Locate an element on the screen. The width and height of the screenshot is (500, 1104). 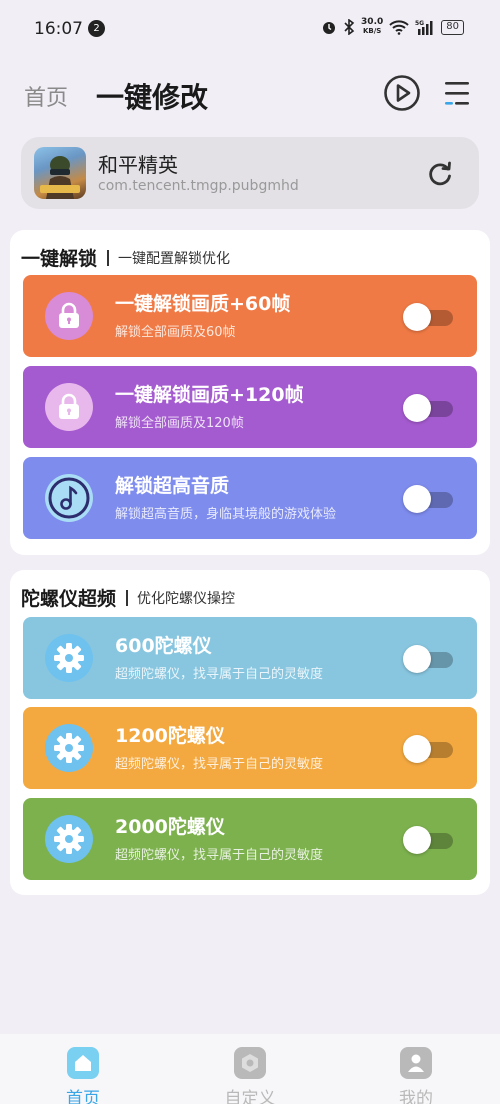
option-title: 解锁超高音质 is located at coordinates (172, 486).